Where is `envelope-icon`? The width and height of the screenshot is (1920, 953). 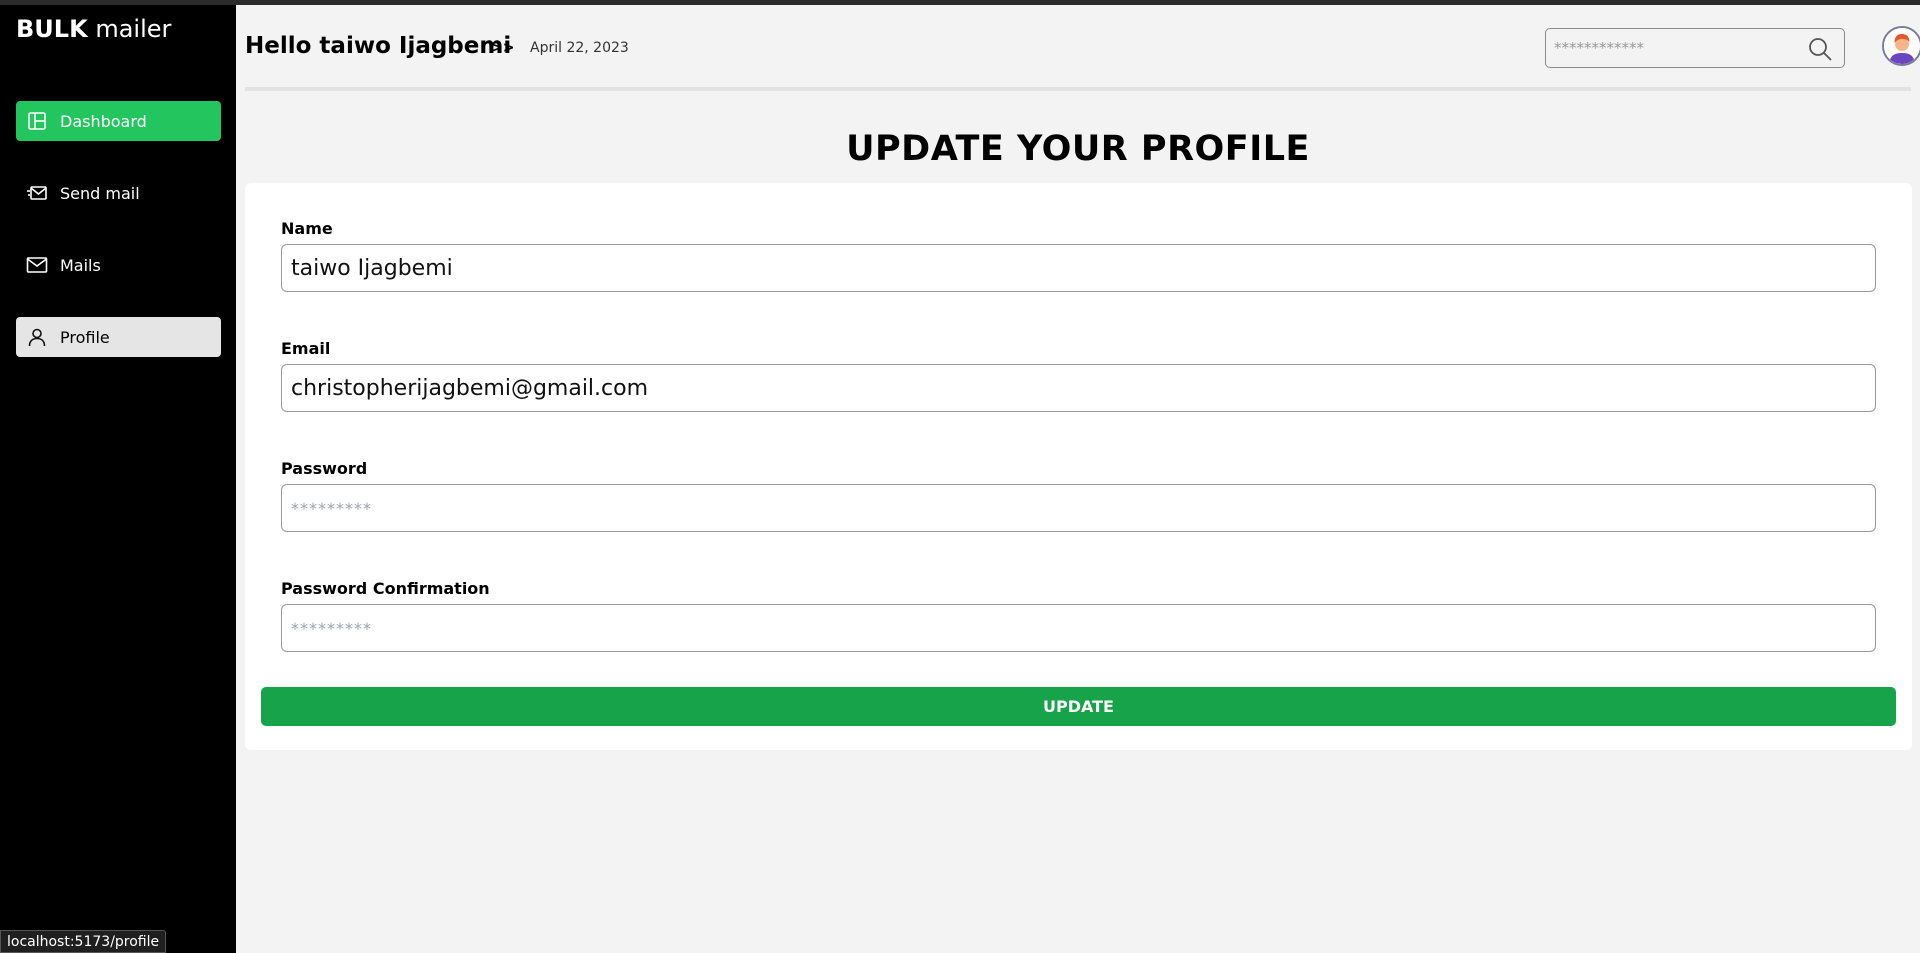 envelope-icon is located at coordinates (37, 265).